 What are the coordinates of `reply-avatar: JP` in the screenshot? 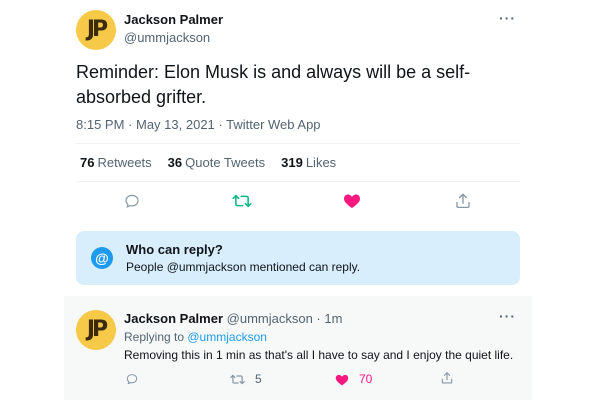 It's located at (96, 330).